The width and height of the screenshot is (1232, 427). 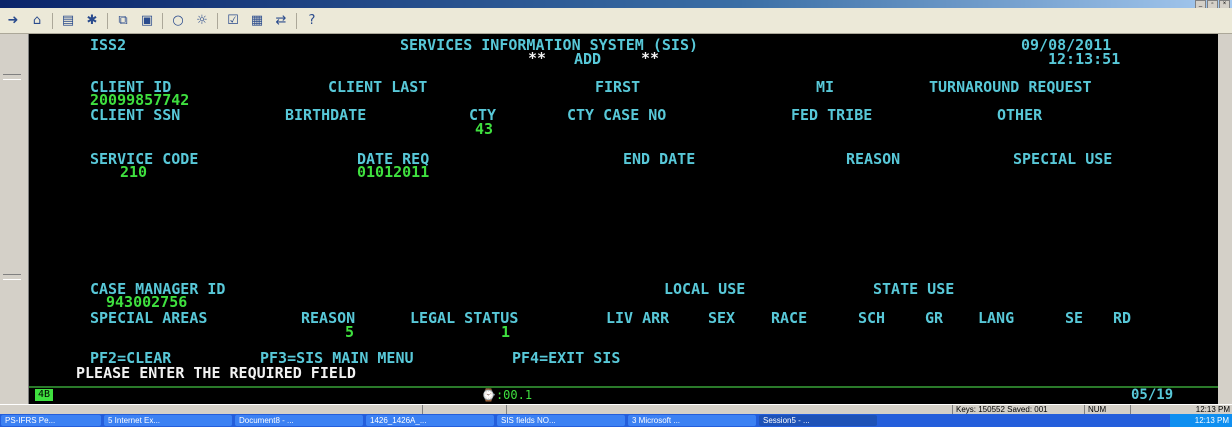 I want to click on left-gutter, so click(x=14, y=220).